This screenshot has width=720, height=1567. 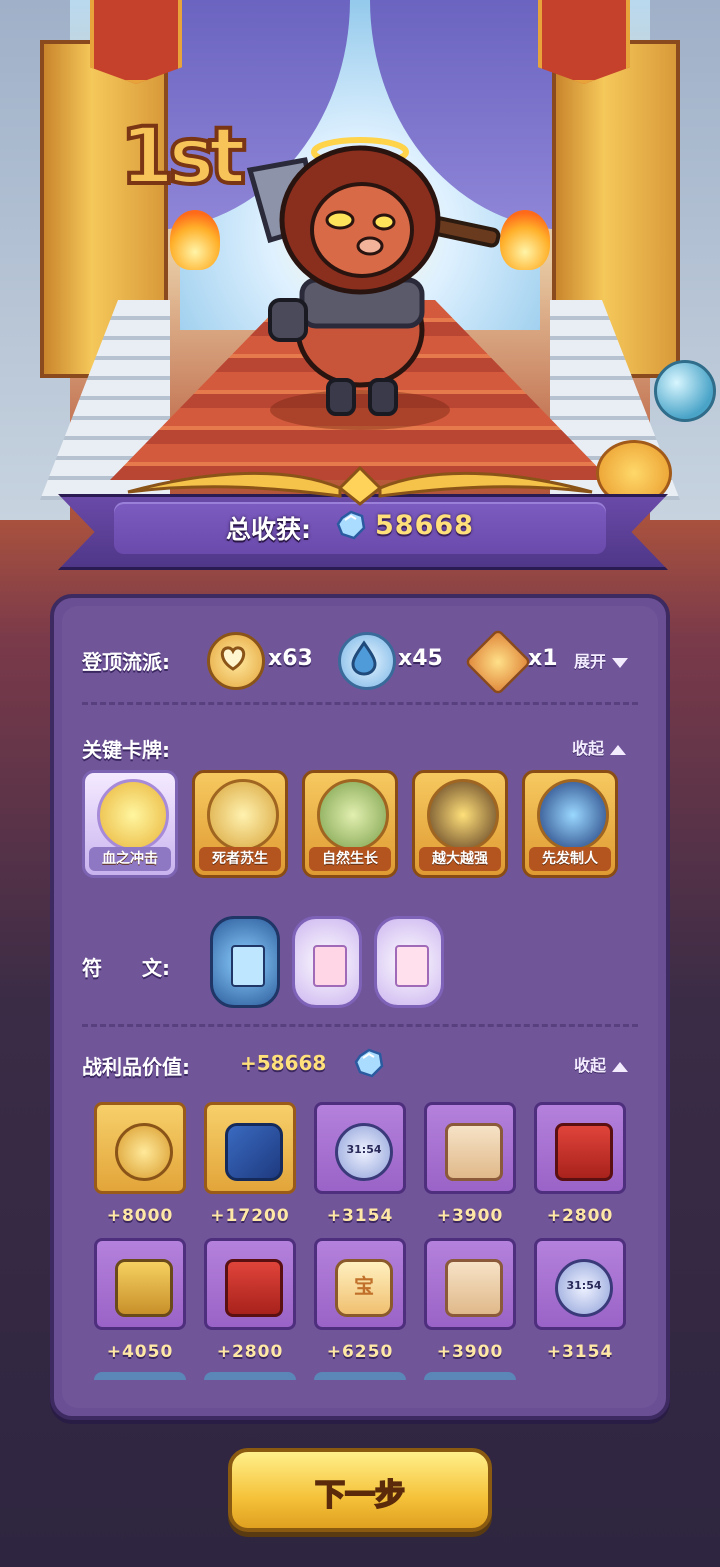 What do you see at coordinates (360, 1352) in the screenshot?
I see `loot-value: +6250` at bounding box center [360, 1352].